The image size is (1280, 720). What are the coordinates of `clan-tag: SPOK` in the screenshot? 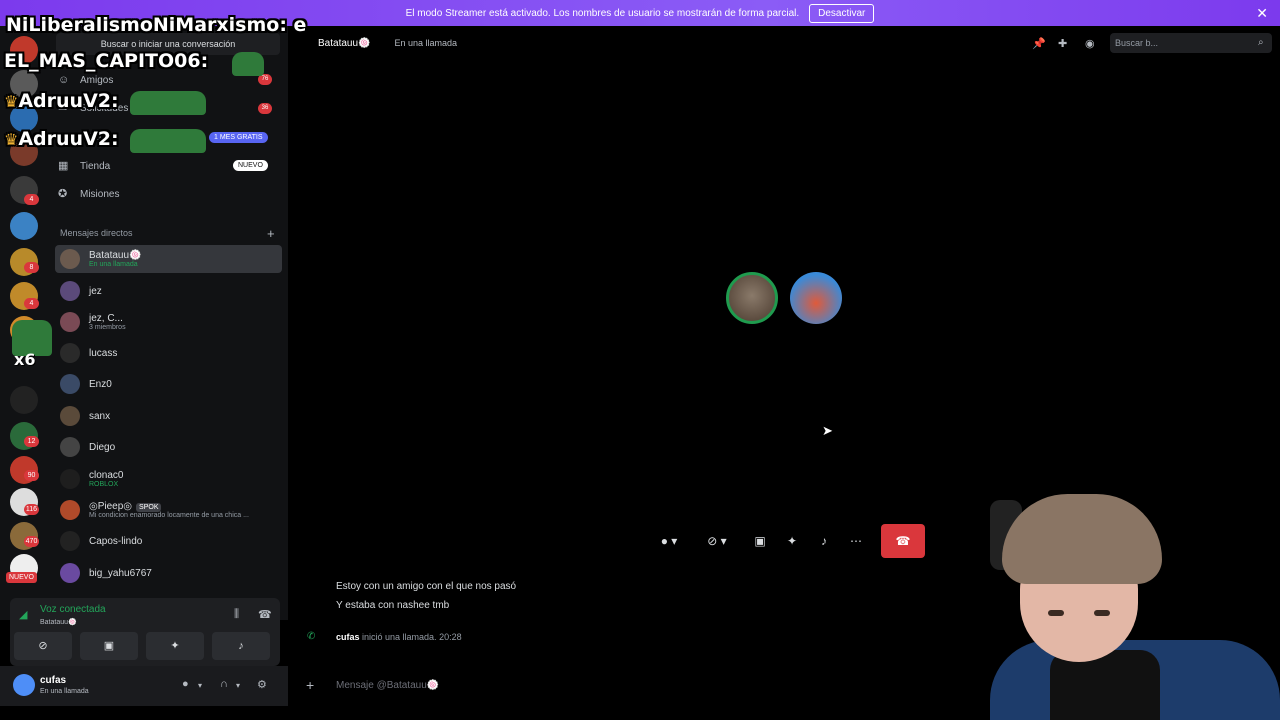 It's located at (149, 507).